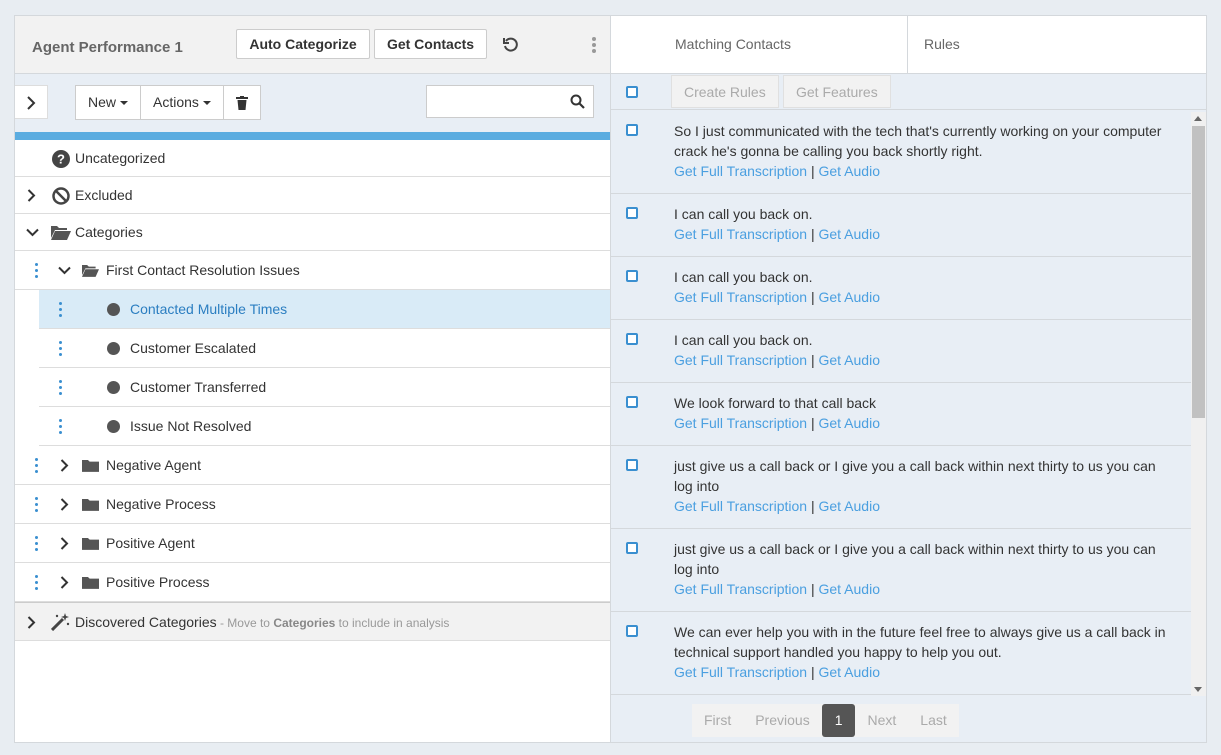 The image size is (1221, 755). What do you see at coordinates (733, 44) in the screenshot?
I see `tab-matching-contacts: Matching Contacts` at bounding box center [733, 44].